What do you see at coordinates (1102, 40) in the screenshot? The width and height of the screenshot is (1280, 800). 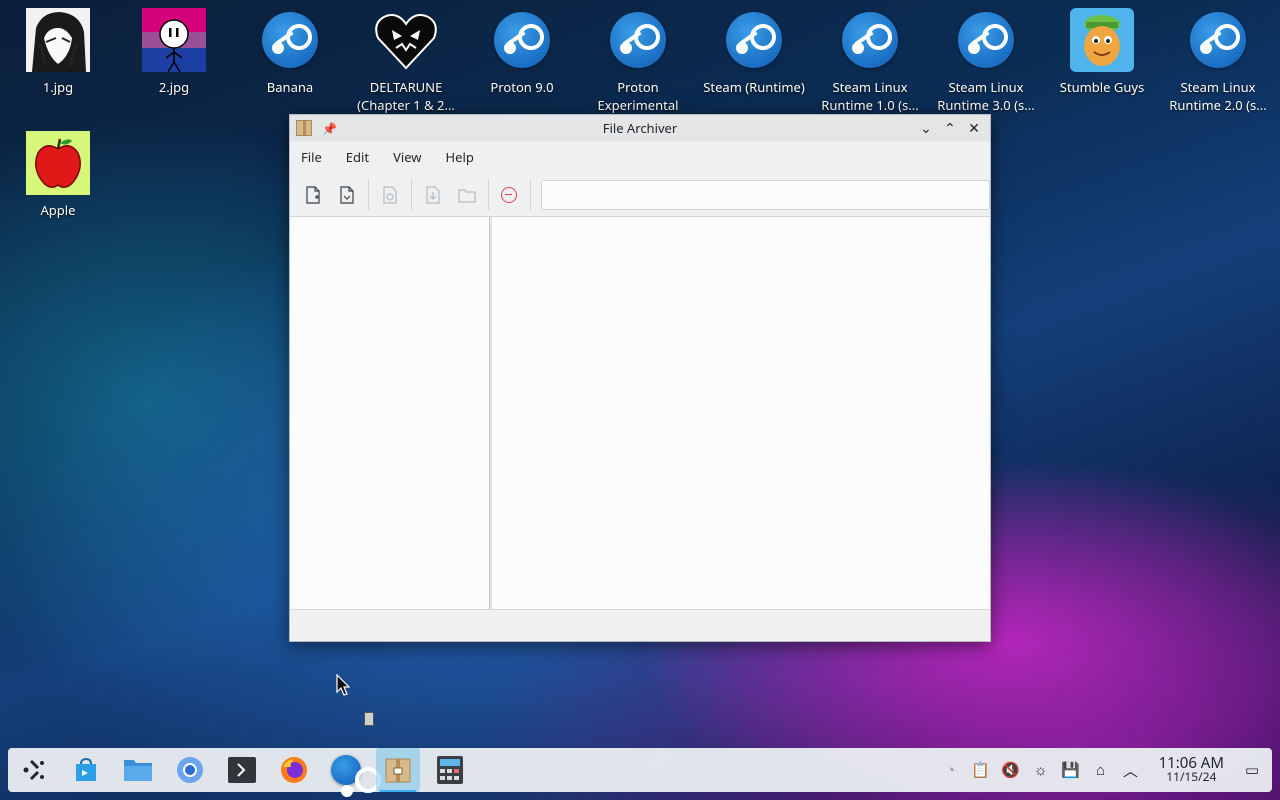 I see `stumble-guys-icon` at bounding box center [1102, 40].